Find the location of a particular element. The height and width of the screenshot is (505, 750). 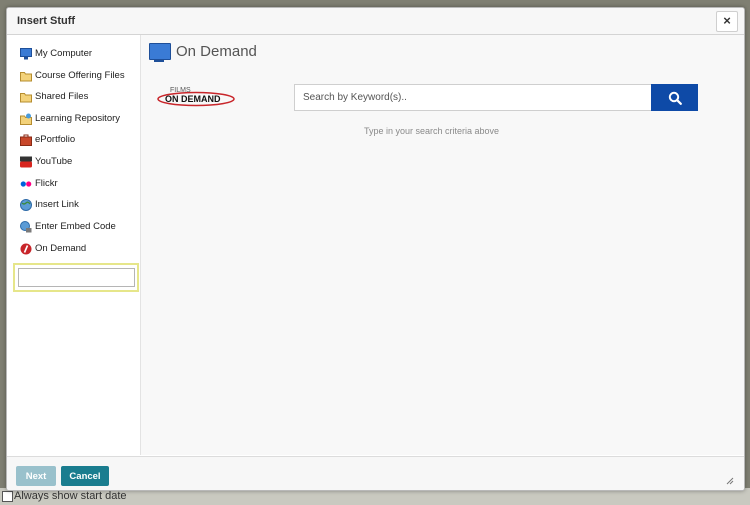

repository-icon is located at coordinates (26, 119).